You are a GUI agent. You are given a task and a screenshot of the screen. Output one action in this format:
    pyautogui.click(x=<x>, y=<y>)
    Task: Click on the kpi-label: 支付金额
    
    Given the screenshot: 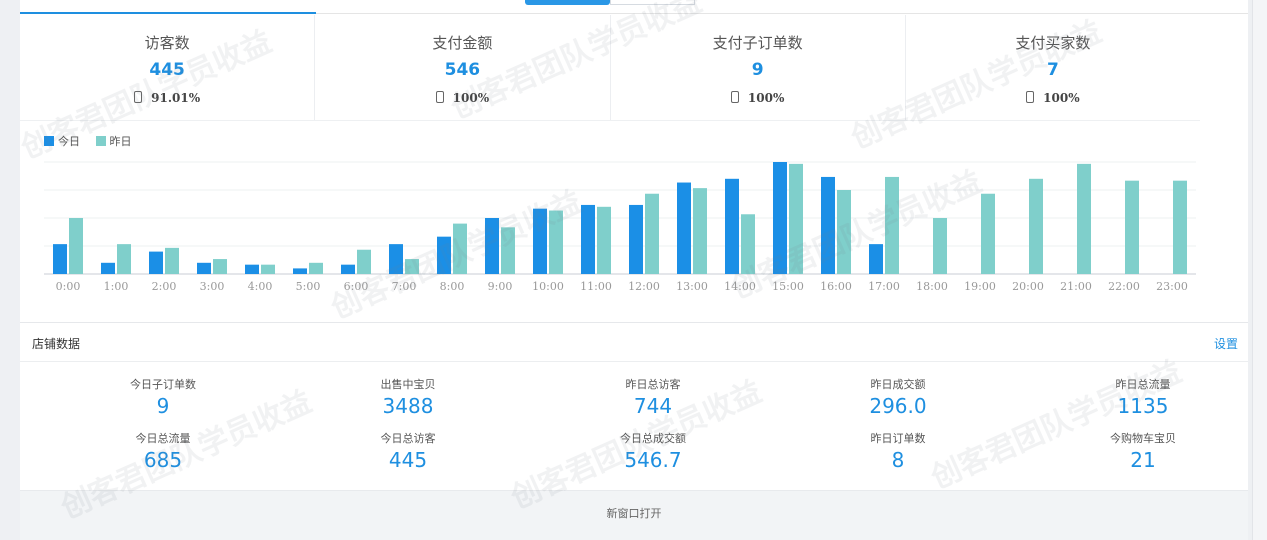 What is the action you would take?
    pyautogui.click(x=462, y=43)
    